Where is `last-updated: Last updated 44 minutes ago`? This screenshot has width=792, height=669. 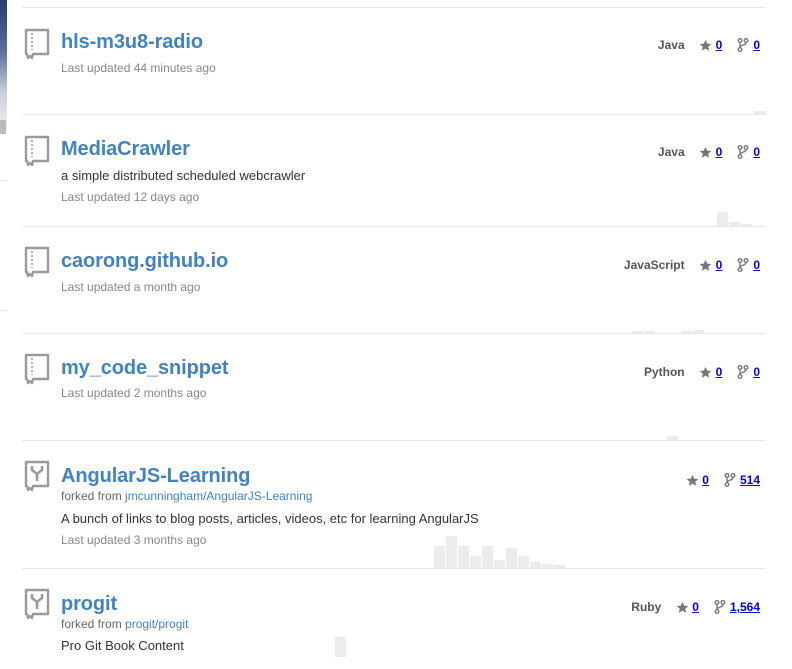
last-updated: Last updated 44 minutes ago is located at coordinates (138, 68).